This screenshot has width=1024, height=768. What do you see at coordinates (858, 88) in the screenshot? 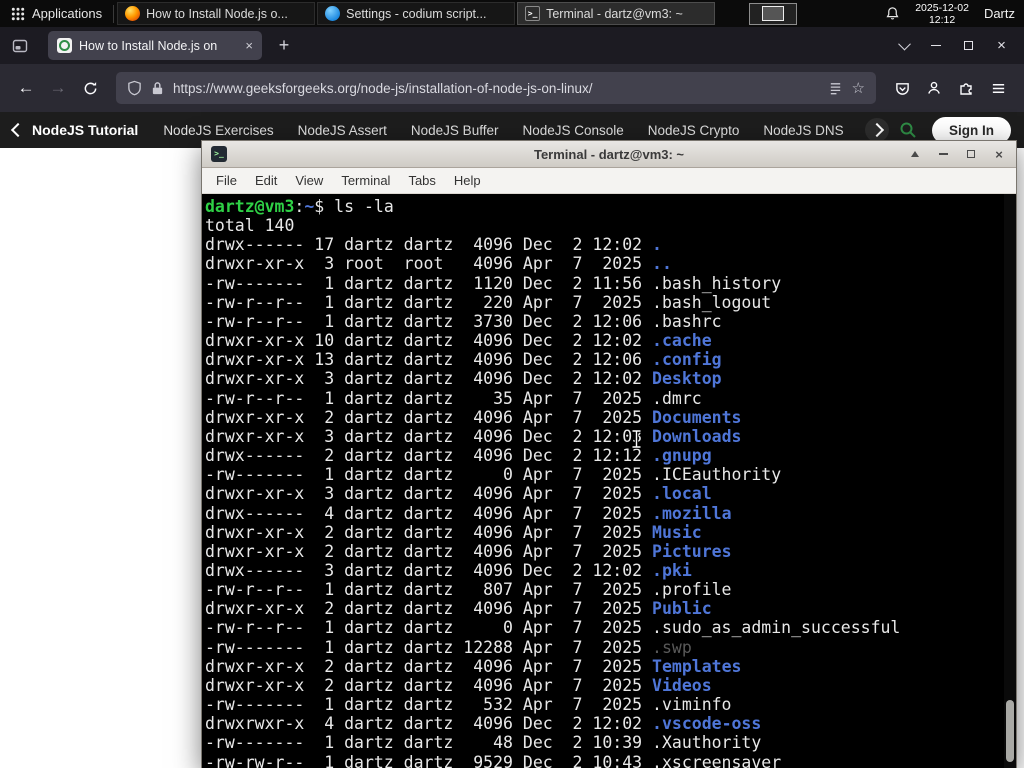
I see `bookmark-star-icon: ☆` at bounding box center [858, 88].